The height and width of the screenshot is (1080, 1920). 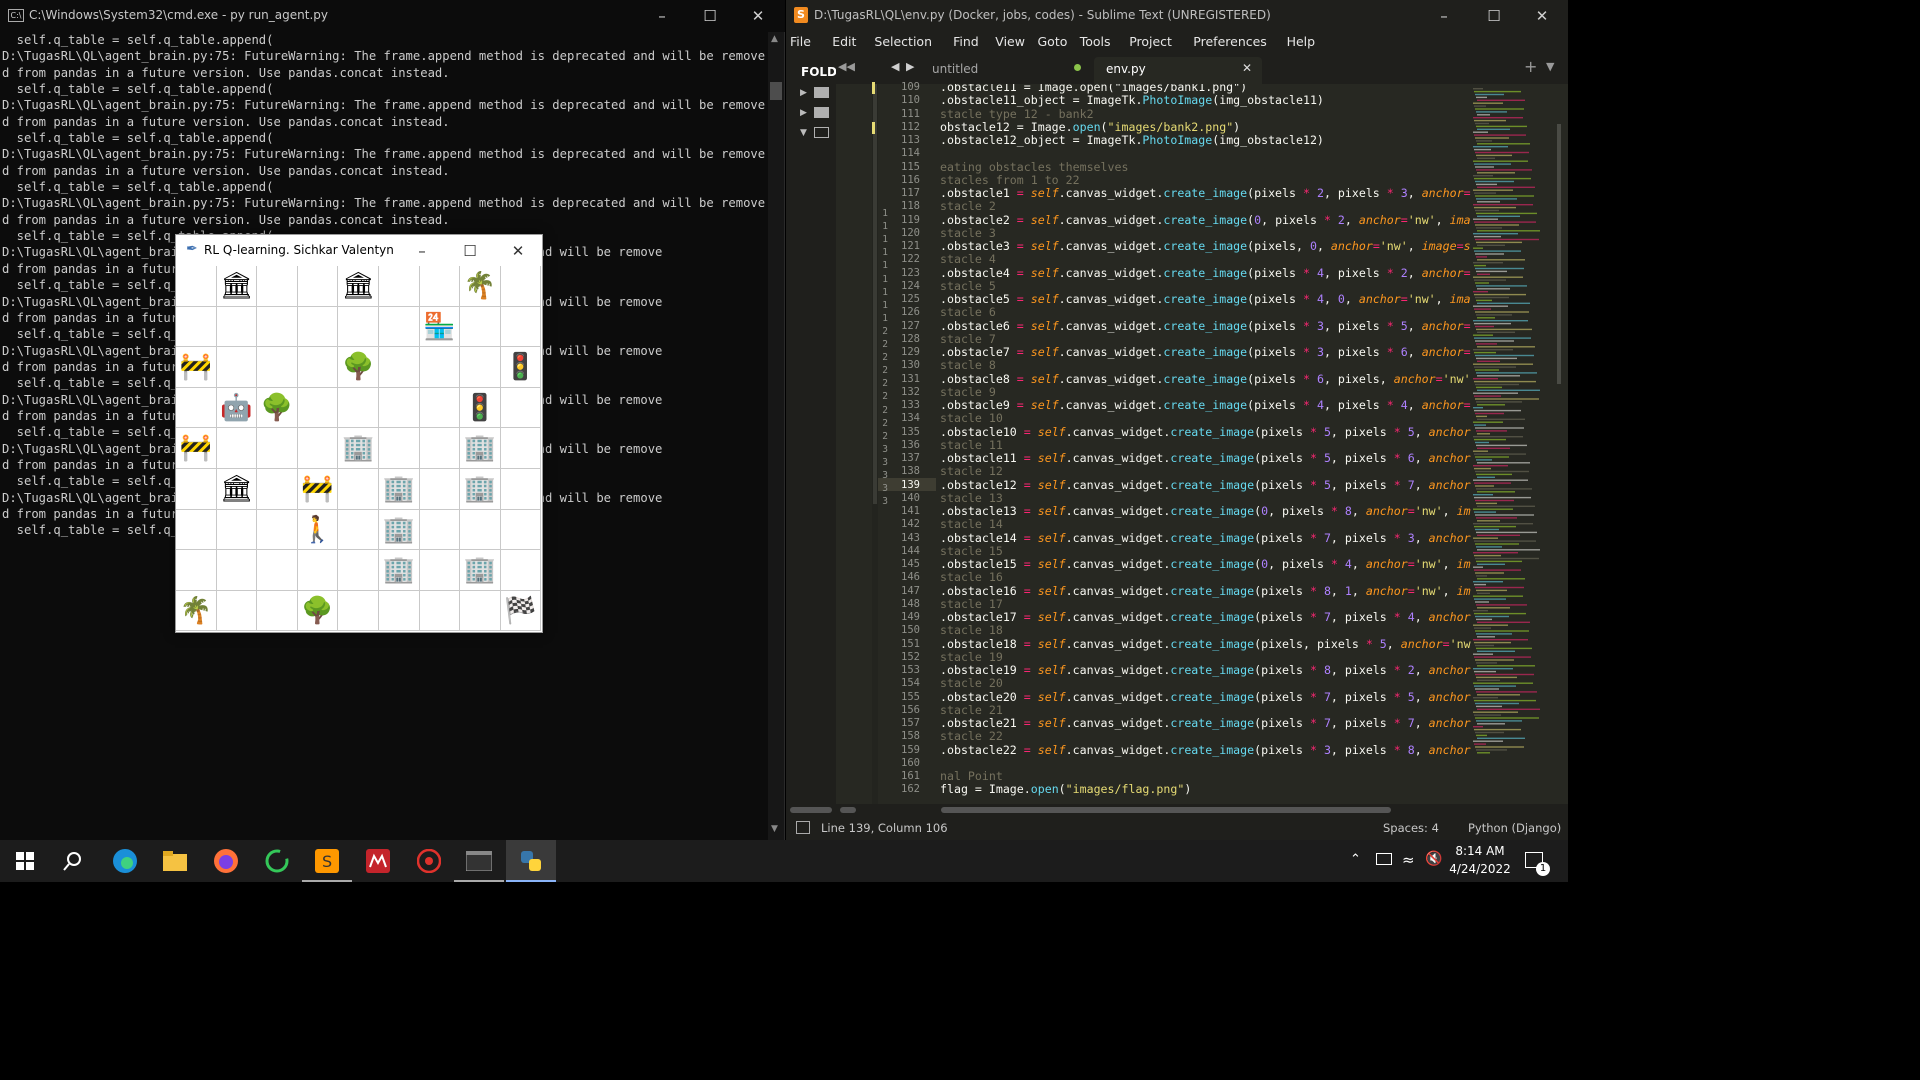 What do you see at coordinates (73, 861) in the screenshot?
I see `search-icon` at bounding box center [73, 861].